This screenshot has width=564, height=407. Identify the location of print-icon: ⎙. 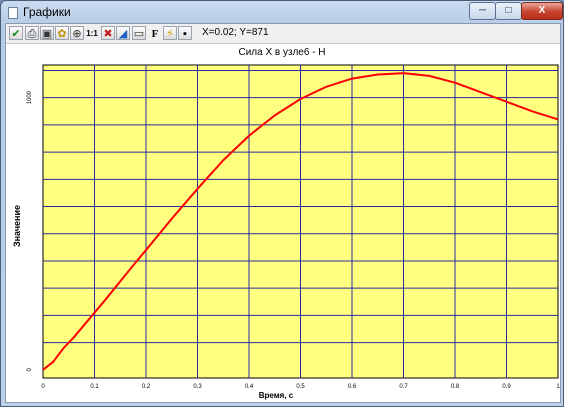
(32, 34).